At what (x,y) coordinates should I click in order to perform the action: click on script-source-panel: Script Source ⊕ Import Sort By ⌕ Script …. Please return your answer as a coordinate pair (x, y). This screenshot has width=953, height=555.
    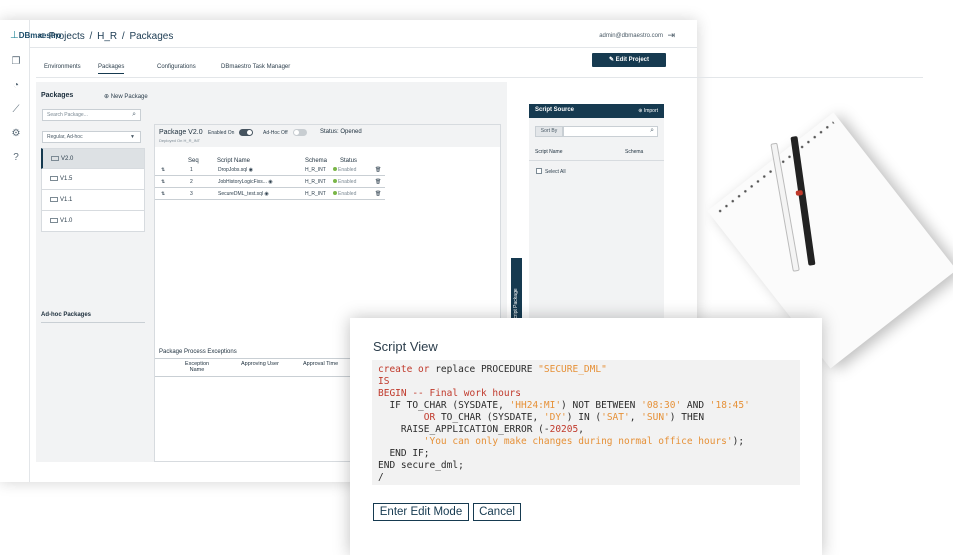
    Looking at the image, I should click on (596, 211).